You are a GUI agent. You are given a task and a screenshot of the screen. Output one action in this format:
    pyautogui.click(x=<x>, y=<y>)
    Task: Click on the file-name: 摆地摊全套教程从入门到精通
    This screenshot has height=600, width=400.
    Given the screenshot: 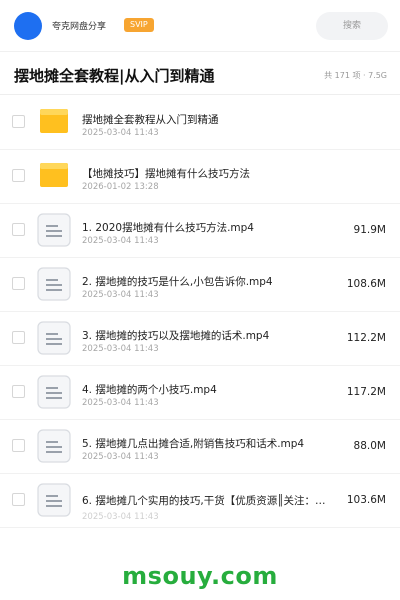 What is the action you would take?
    pyautogui.click(x=210, y=119)
    